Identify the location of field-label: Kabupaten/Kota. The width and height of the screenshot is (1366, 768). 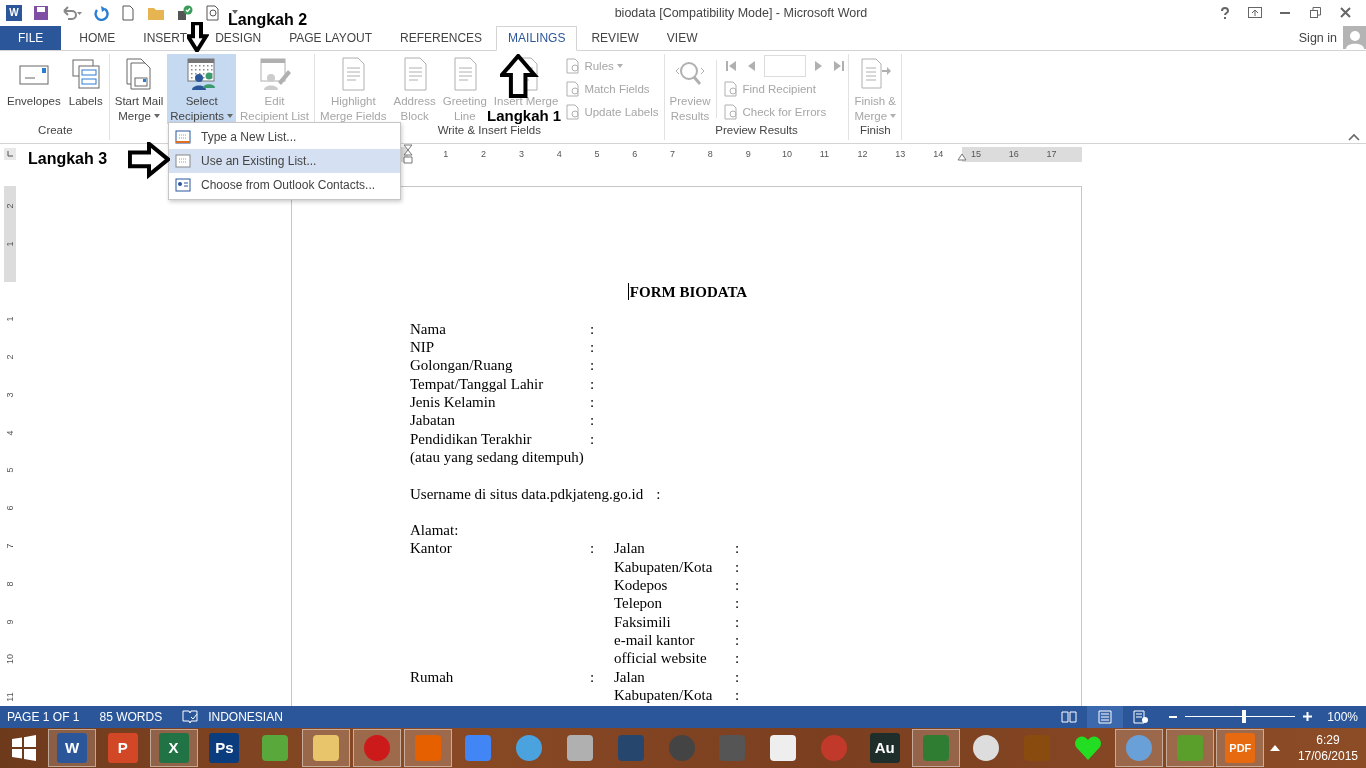
(664, 567).